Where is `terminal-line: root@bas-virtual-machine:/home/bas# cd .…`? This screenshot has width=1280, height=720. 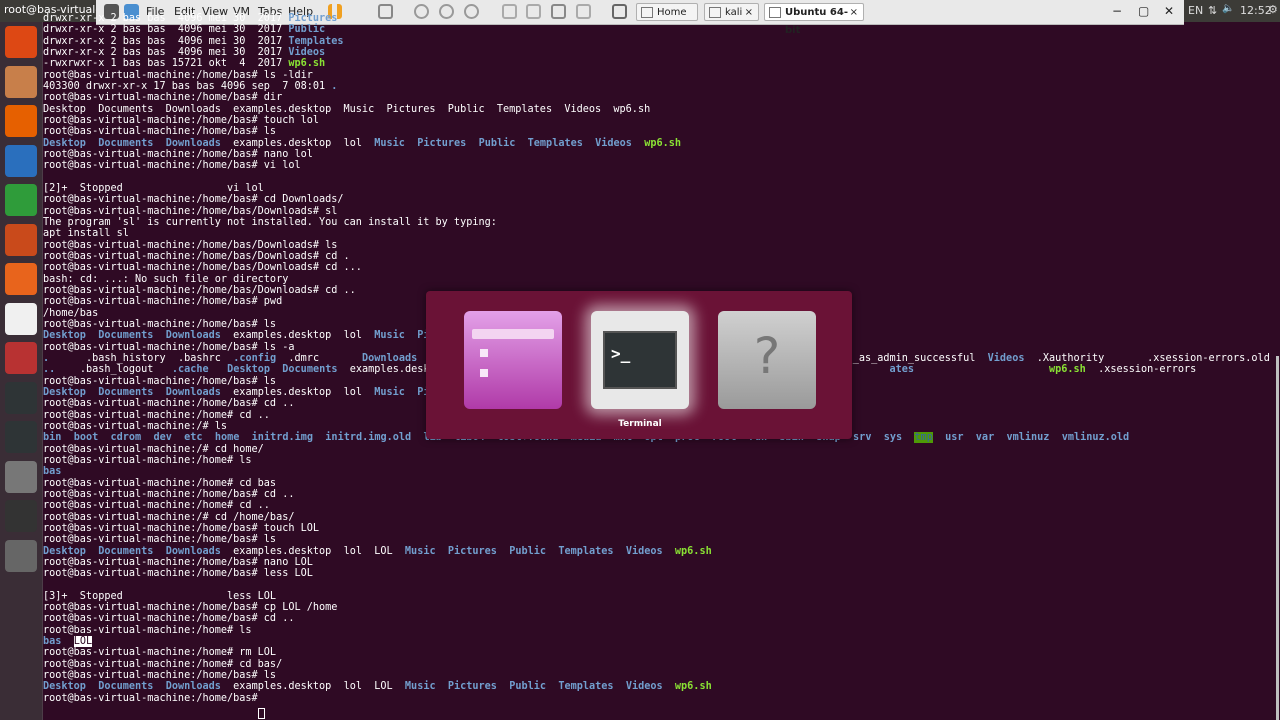 terminal-line: root@bas-virtual-machine:/home/bas# cd .… is located at coordinates (168, 403).